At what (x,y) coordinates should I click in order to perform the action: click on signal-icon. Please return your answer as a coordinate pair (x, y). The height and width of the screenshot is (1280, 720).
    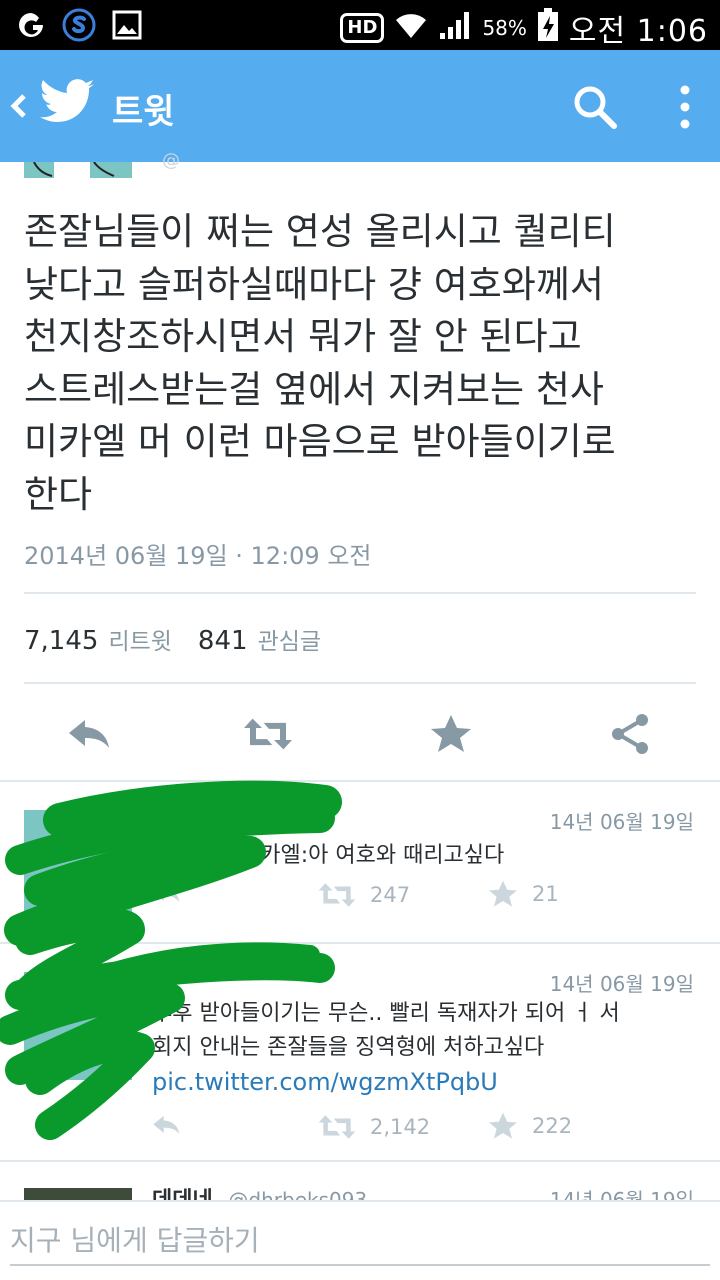
    Looking at the image, I should click on (455, 28).